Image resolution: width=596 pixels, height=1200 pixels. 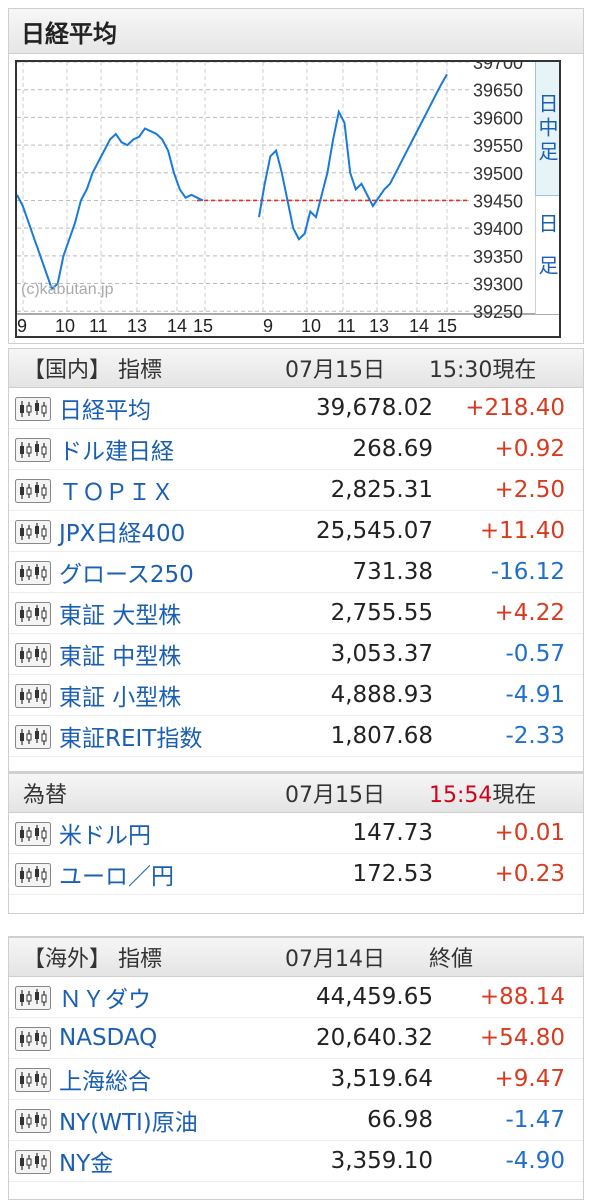 What do you see at coordinates (105, 833) in the screenshot?
I see `item-name-link: 米ドル円` at bounding box center [105, 833].